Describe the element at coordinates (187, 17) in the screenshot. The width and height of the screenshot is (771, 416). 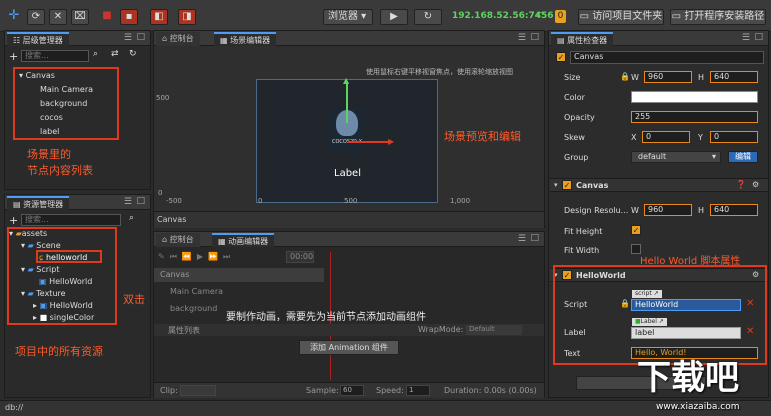
I see `editor-layout-icon: ◨` at that location.